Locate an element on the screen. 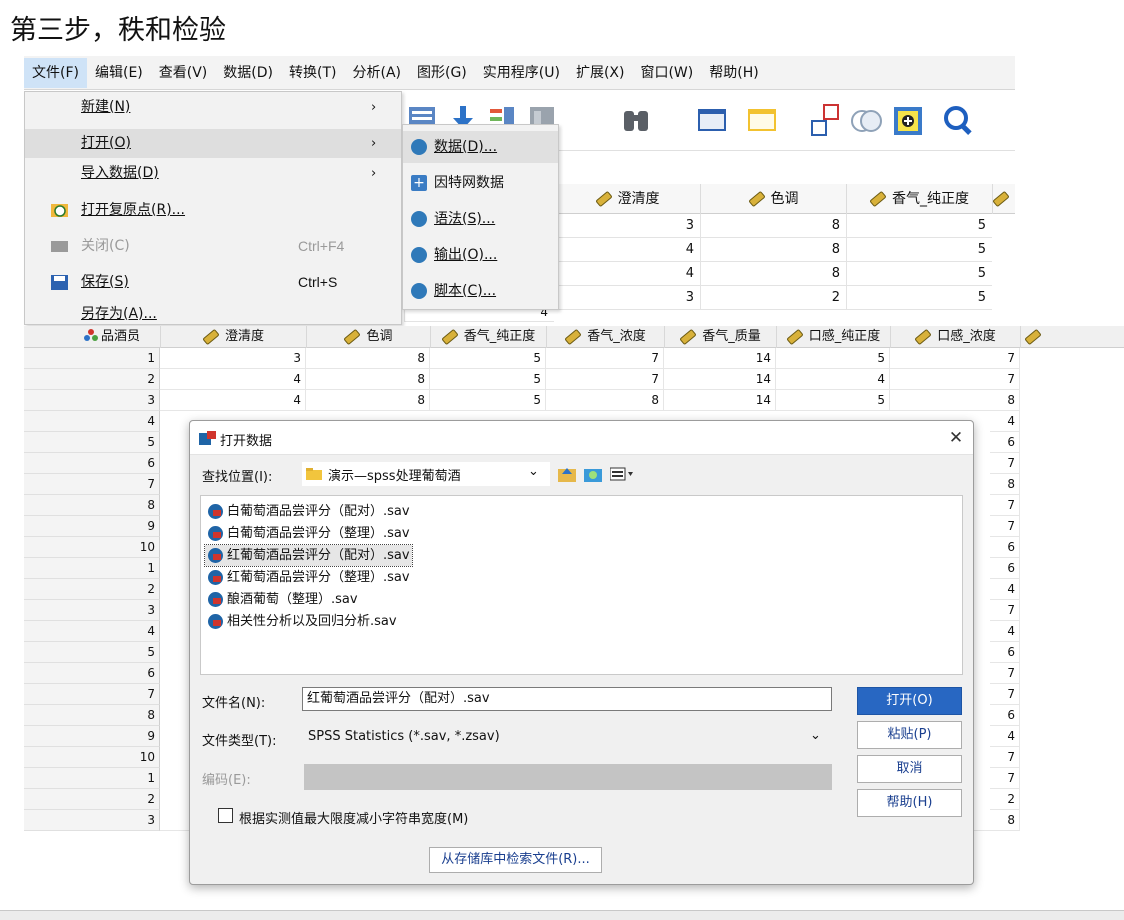 This screenshot has width=1124, height=920. menu-window: 窗口(W) is located at coordinates (666, 73).